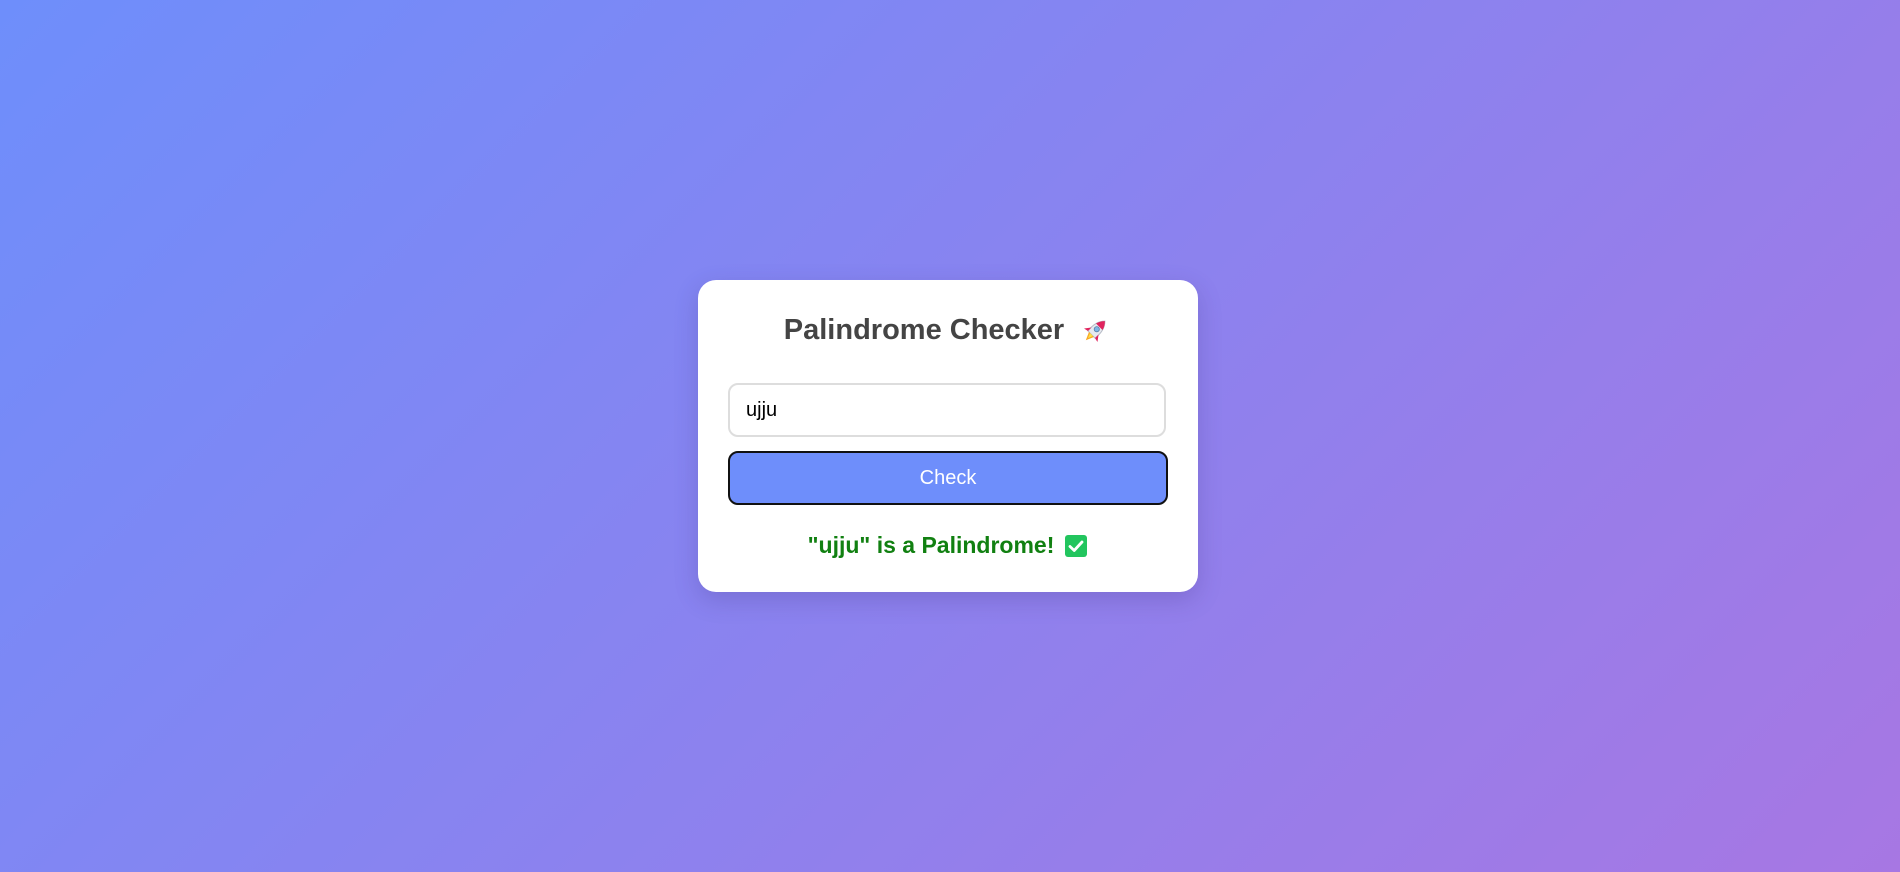 Image resolution: width=1900 pixels, height=872 pixels. I want to click on result-text: "ujju" is a Palindrome!, so click(931, 545).